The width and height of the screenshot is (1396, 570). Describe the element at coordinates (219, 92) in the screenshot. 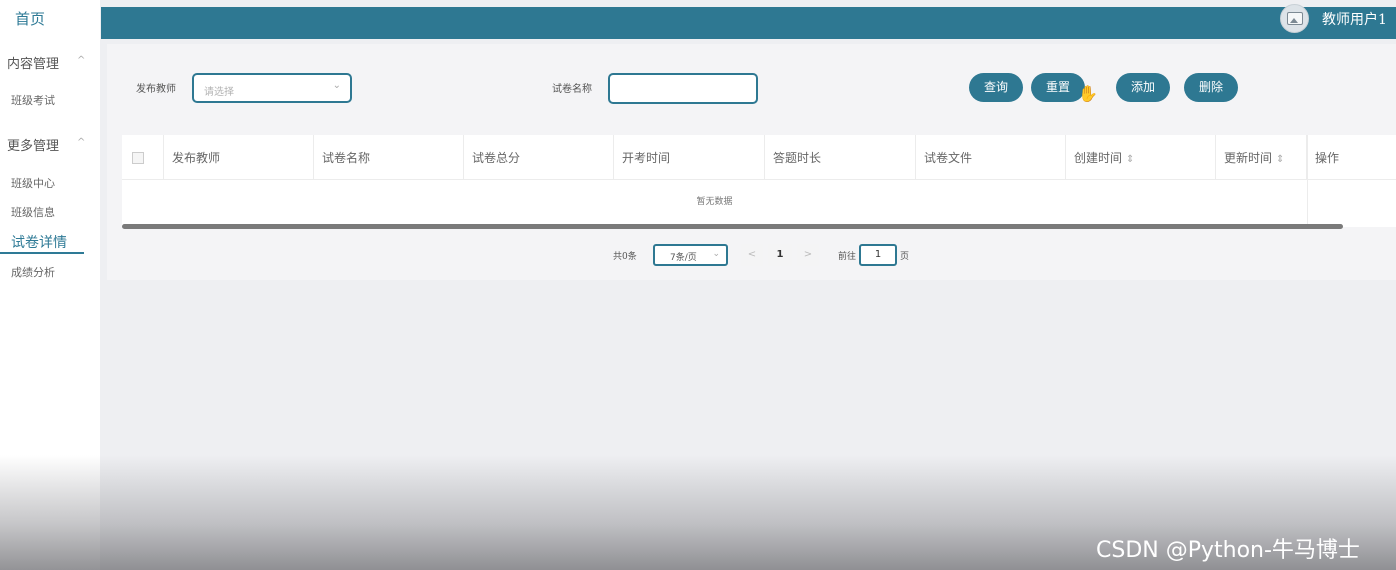

I see `teacher-select-placeholder: 请选择` at that location.